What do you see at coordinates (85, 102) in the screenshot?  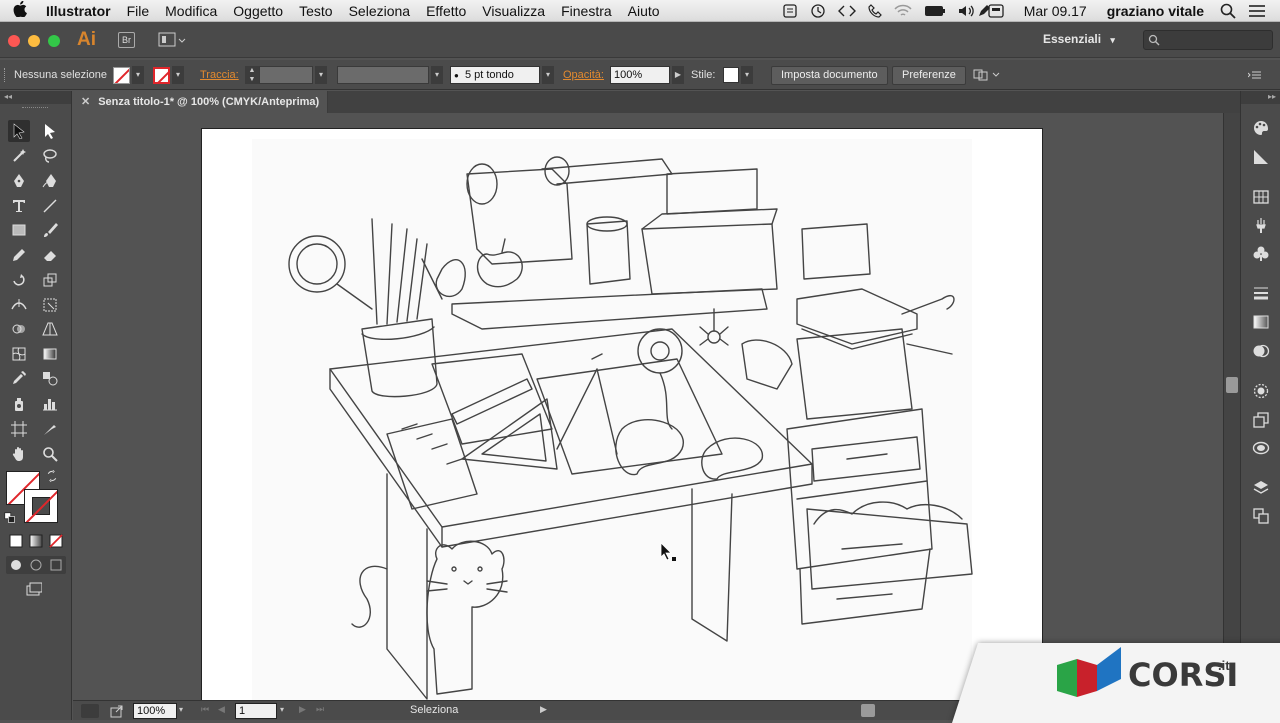 I see `close-tab-icon: ✕` at bounding box center [85, 102].